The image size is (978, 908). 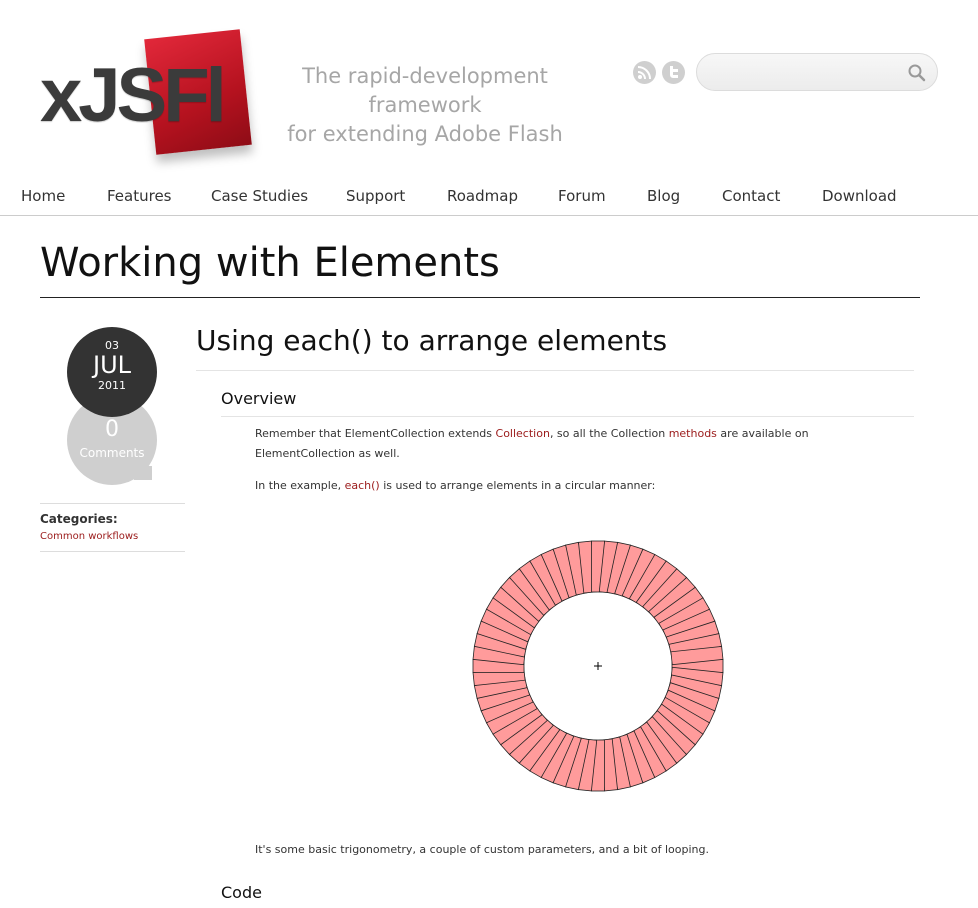 What do you see at coordinates (89, 536) in the screenshot?
I see `category-link: Common workflows` at bounding box center [89, 536].